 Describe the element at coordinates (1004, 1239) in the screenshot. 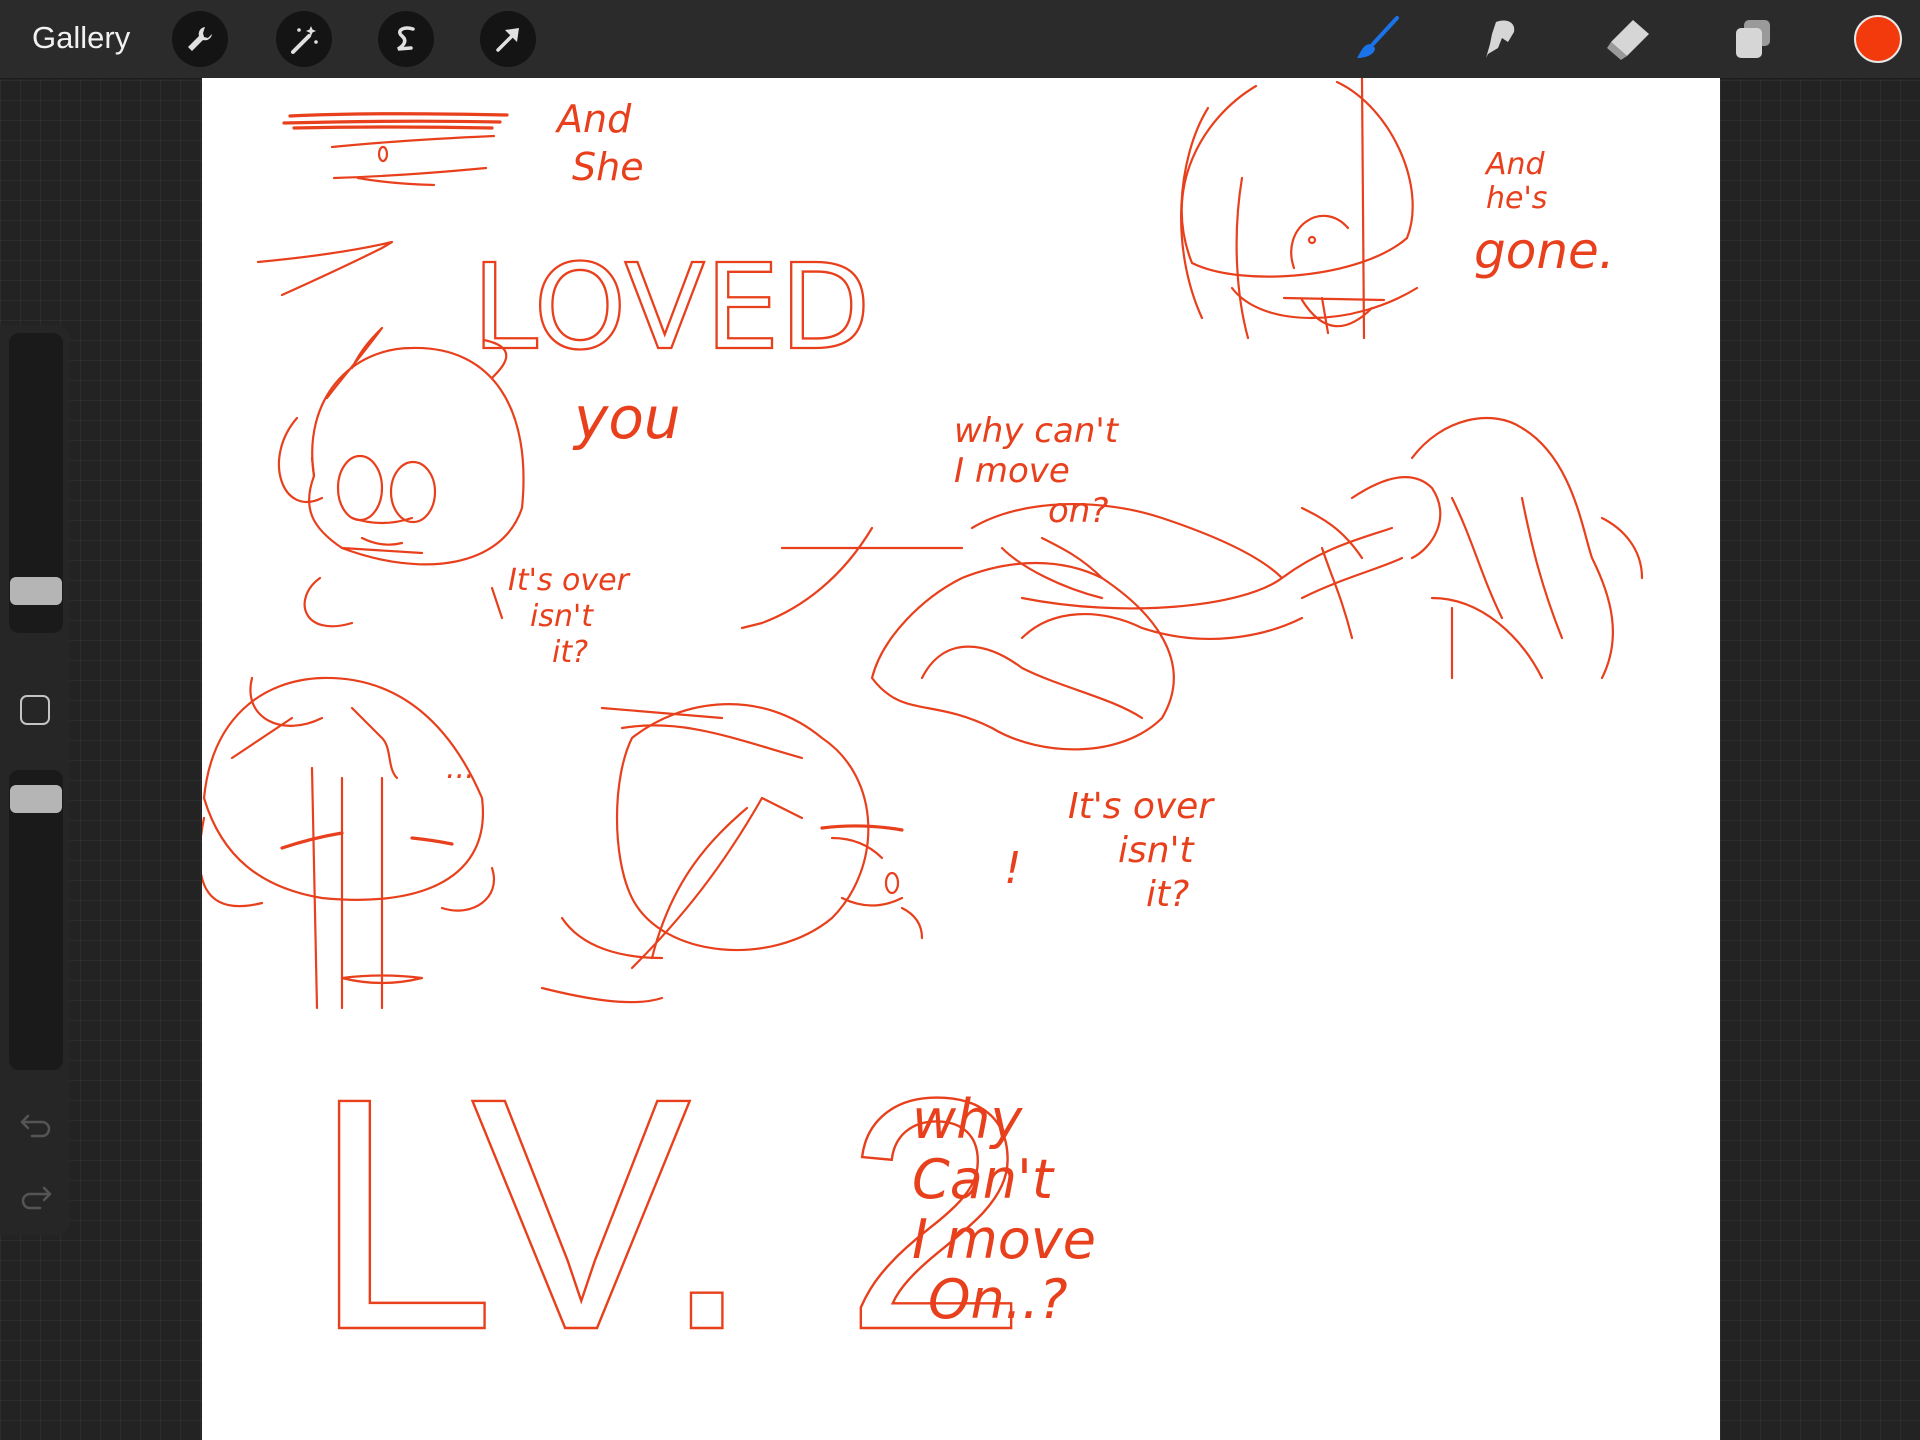

I see `text-why-cant-bottom-3: I move` at that location.